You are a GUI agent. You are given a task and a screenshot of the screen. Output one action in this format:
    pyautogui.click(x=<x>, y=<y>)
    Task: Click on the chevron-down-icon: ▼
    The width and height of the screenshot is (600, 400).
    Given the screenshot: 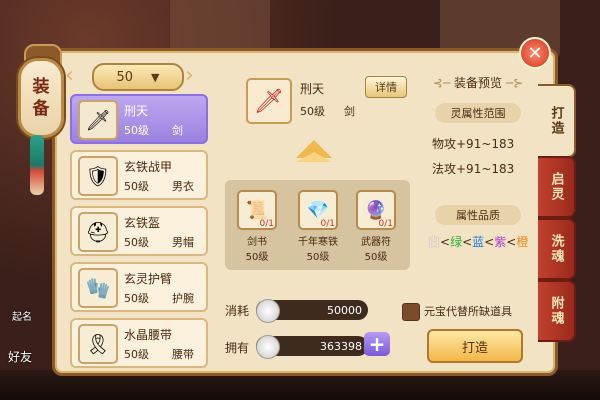 What is the action you would take?
    pyautogui.click(x=155, y=77)
    